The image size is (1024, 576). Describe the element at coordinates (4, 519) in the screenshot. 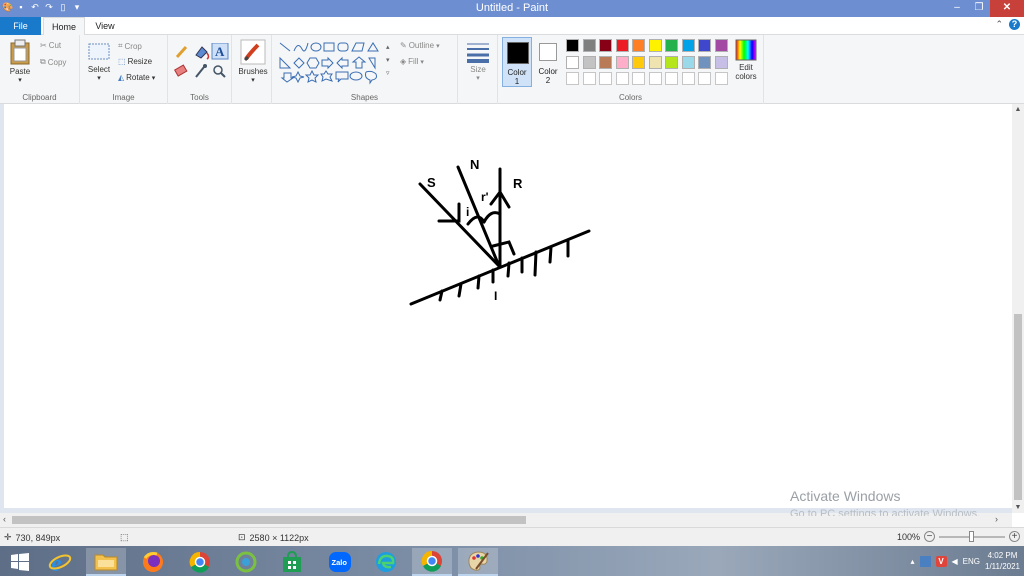

I see `scroll-left-icon: ‹` at that location.